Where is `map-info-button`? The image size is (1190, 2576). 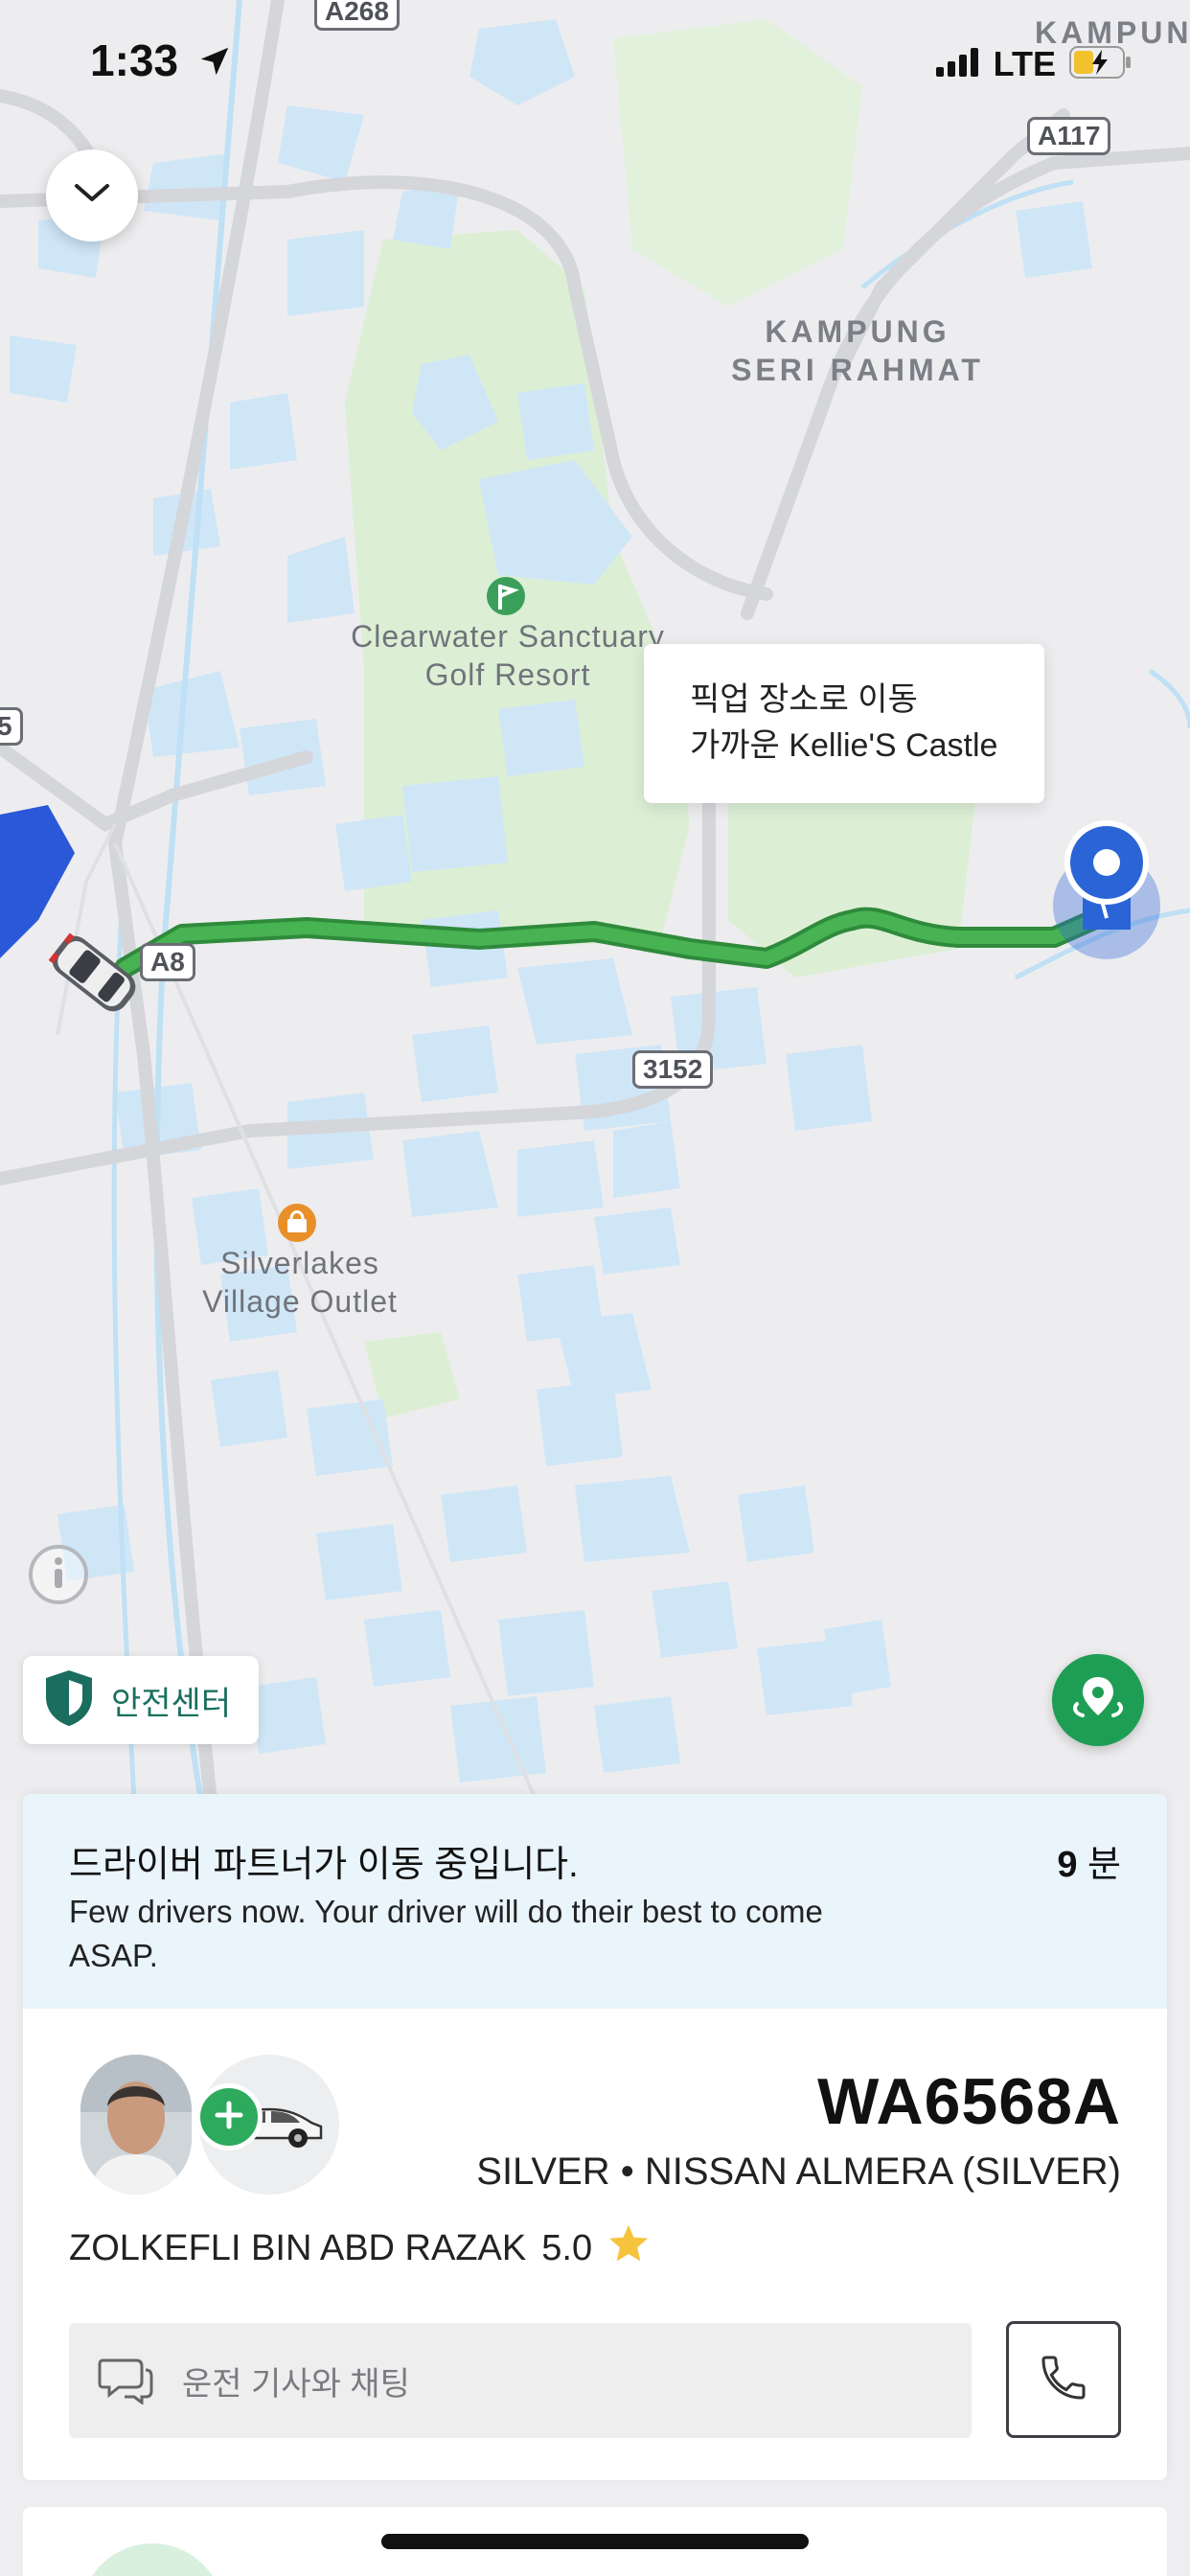
map-info-button is located at coordinates (59, 1575).